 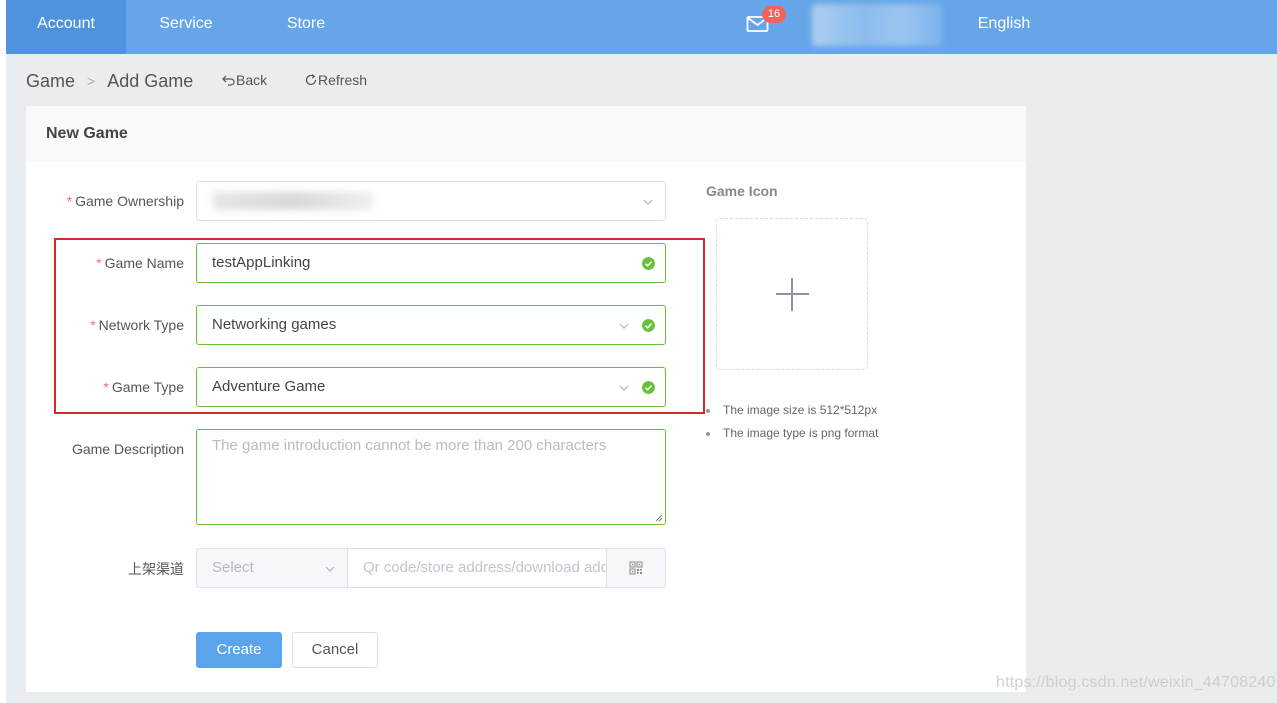 I want to click on hint-image-type: The image type is png format, so click(x=792, y=433).